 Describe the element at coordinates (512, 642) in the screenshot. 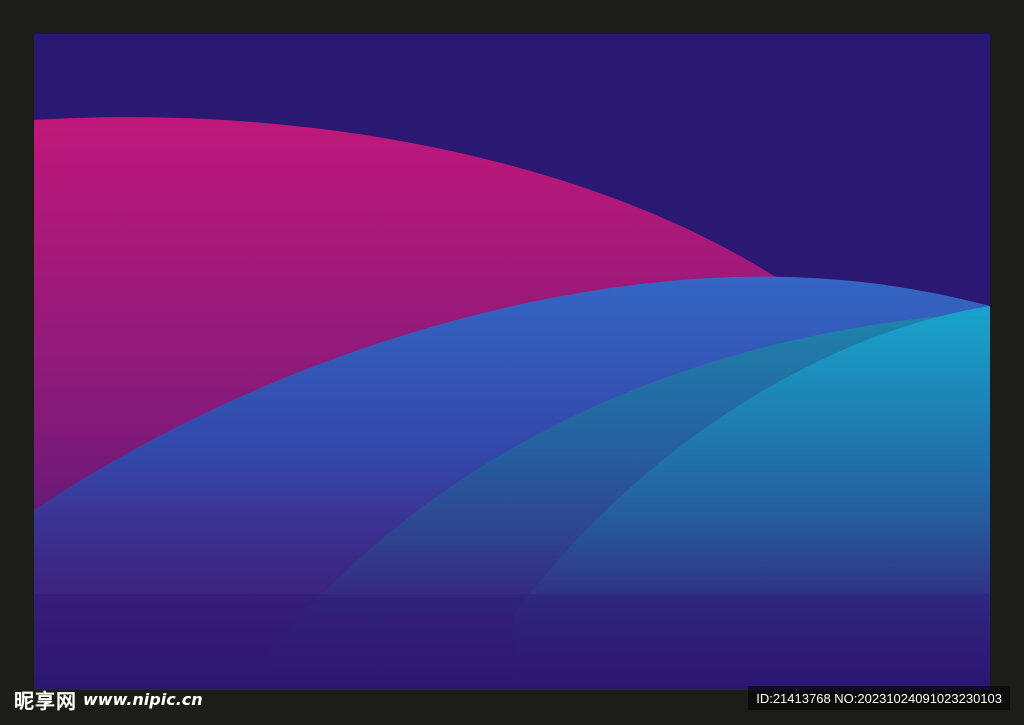

I see `bottom-shade` at that location.